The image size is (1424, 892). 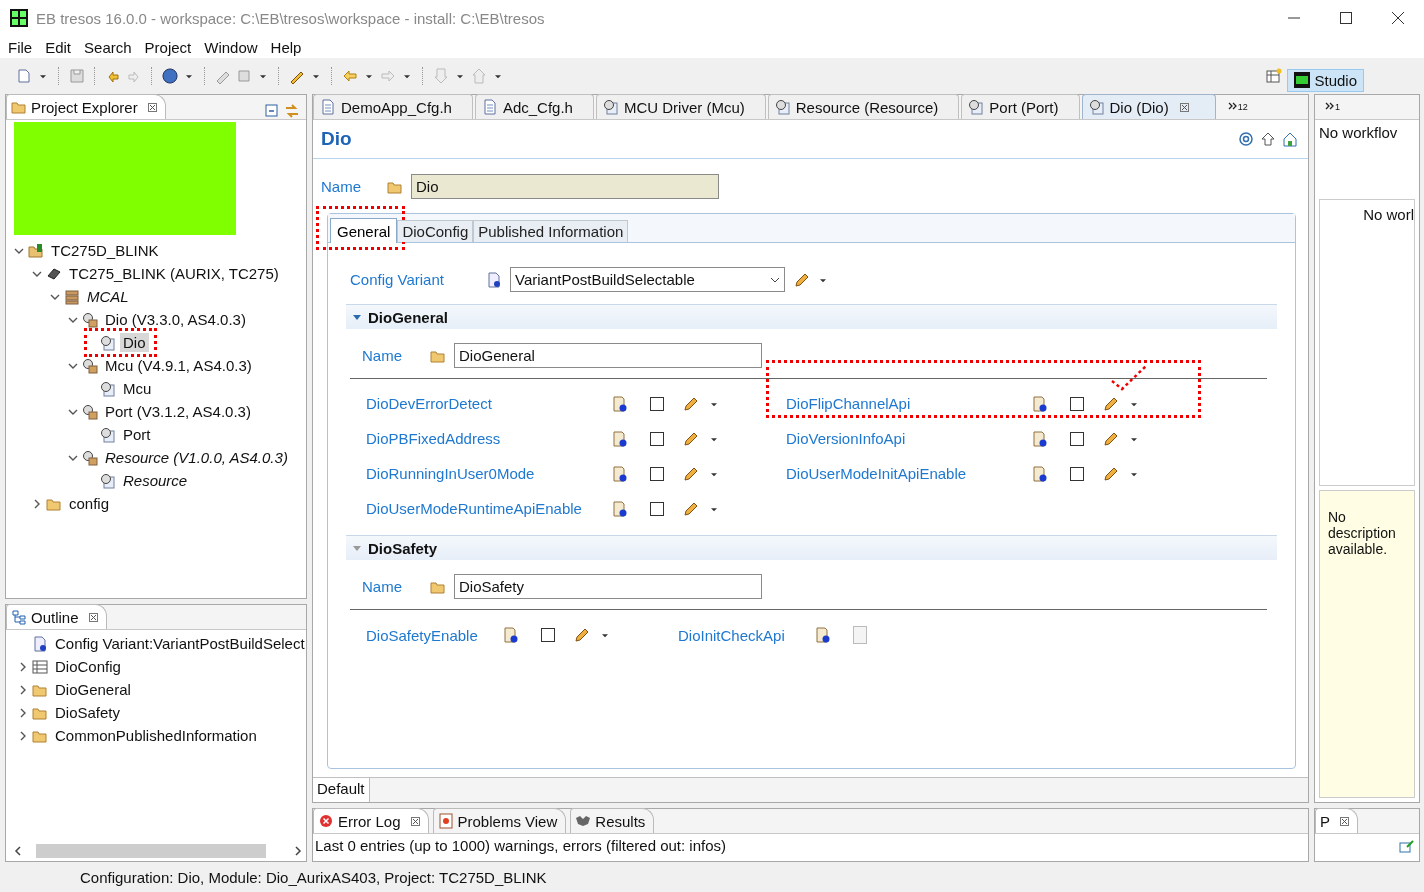 I want to click on workflow-dropdown: No workflov, so click(x=1367, y=132).